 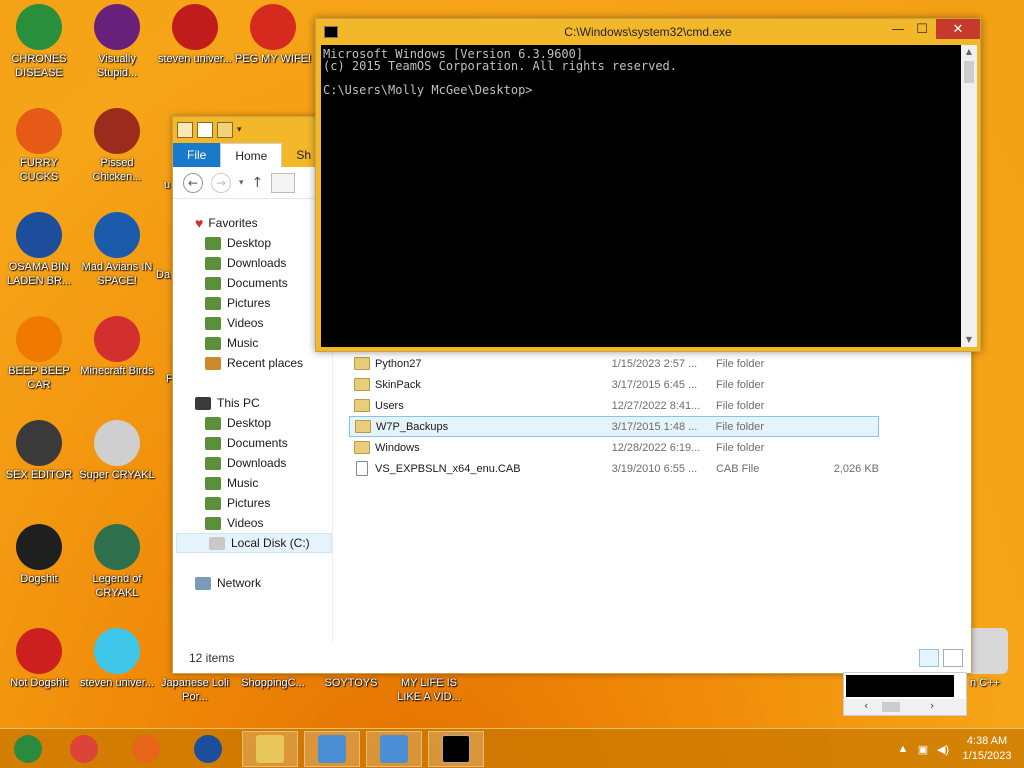 What do you see at coordinates (866, 705) in the screenshot?
I see `scroll-left-icon: ‹` at bounding box center [866, 705].